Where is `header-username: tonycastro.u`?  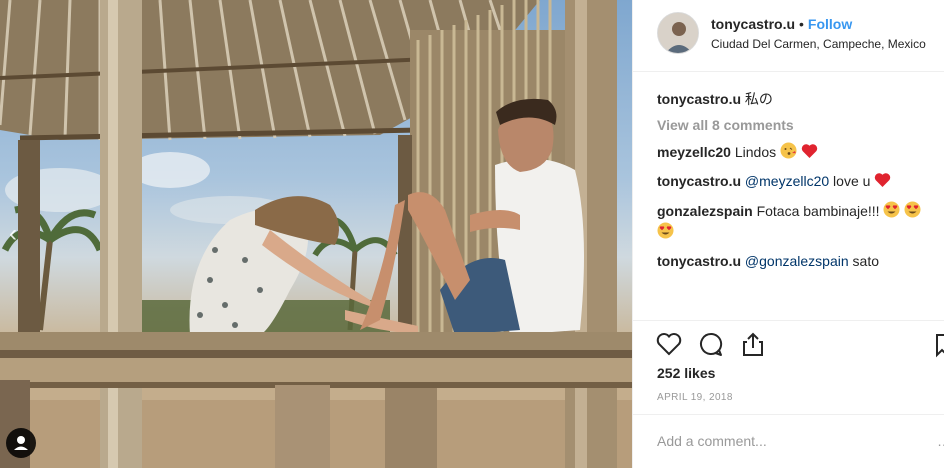
header-username: tonycastro.u is located at coordinates (753, 24).